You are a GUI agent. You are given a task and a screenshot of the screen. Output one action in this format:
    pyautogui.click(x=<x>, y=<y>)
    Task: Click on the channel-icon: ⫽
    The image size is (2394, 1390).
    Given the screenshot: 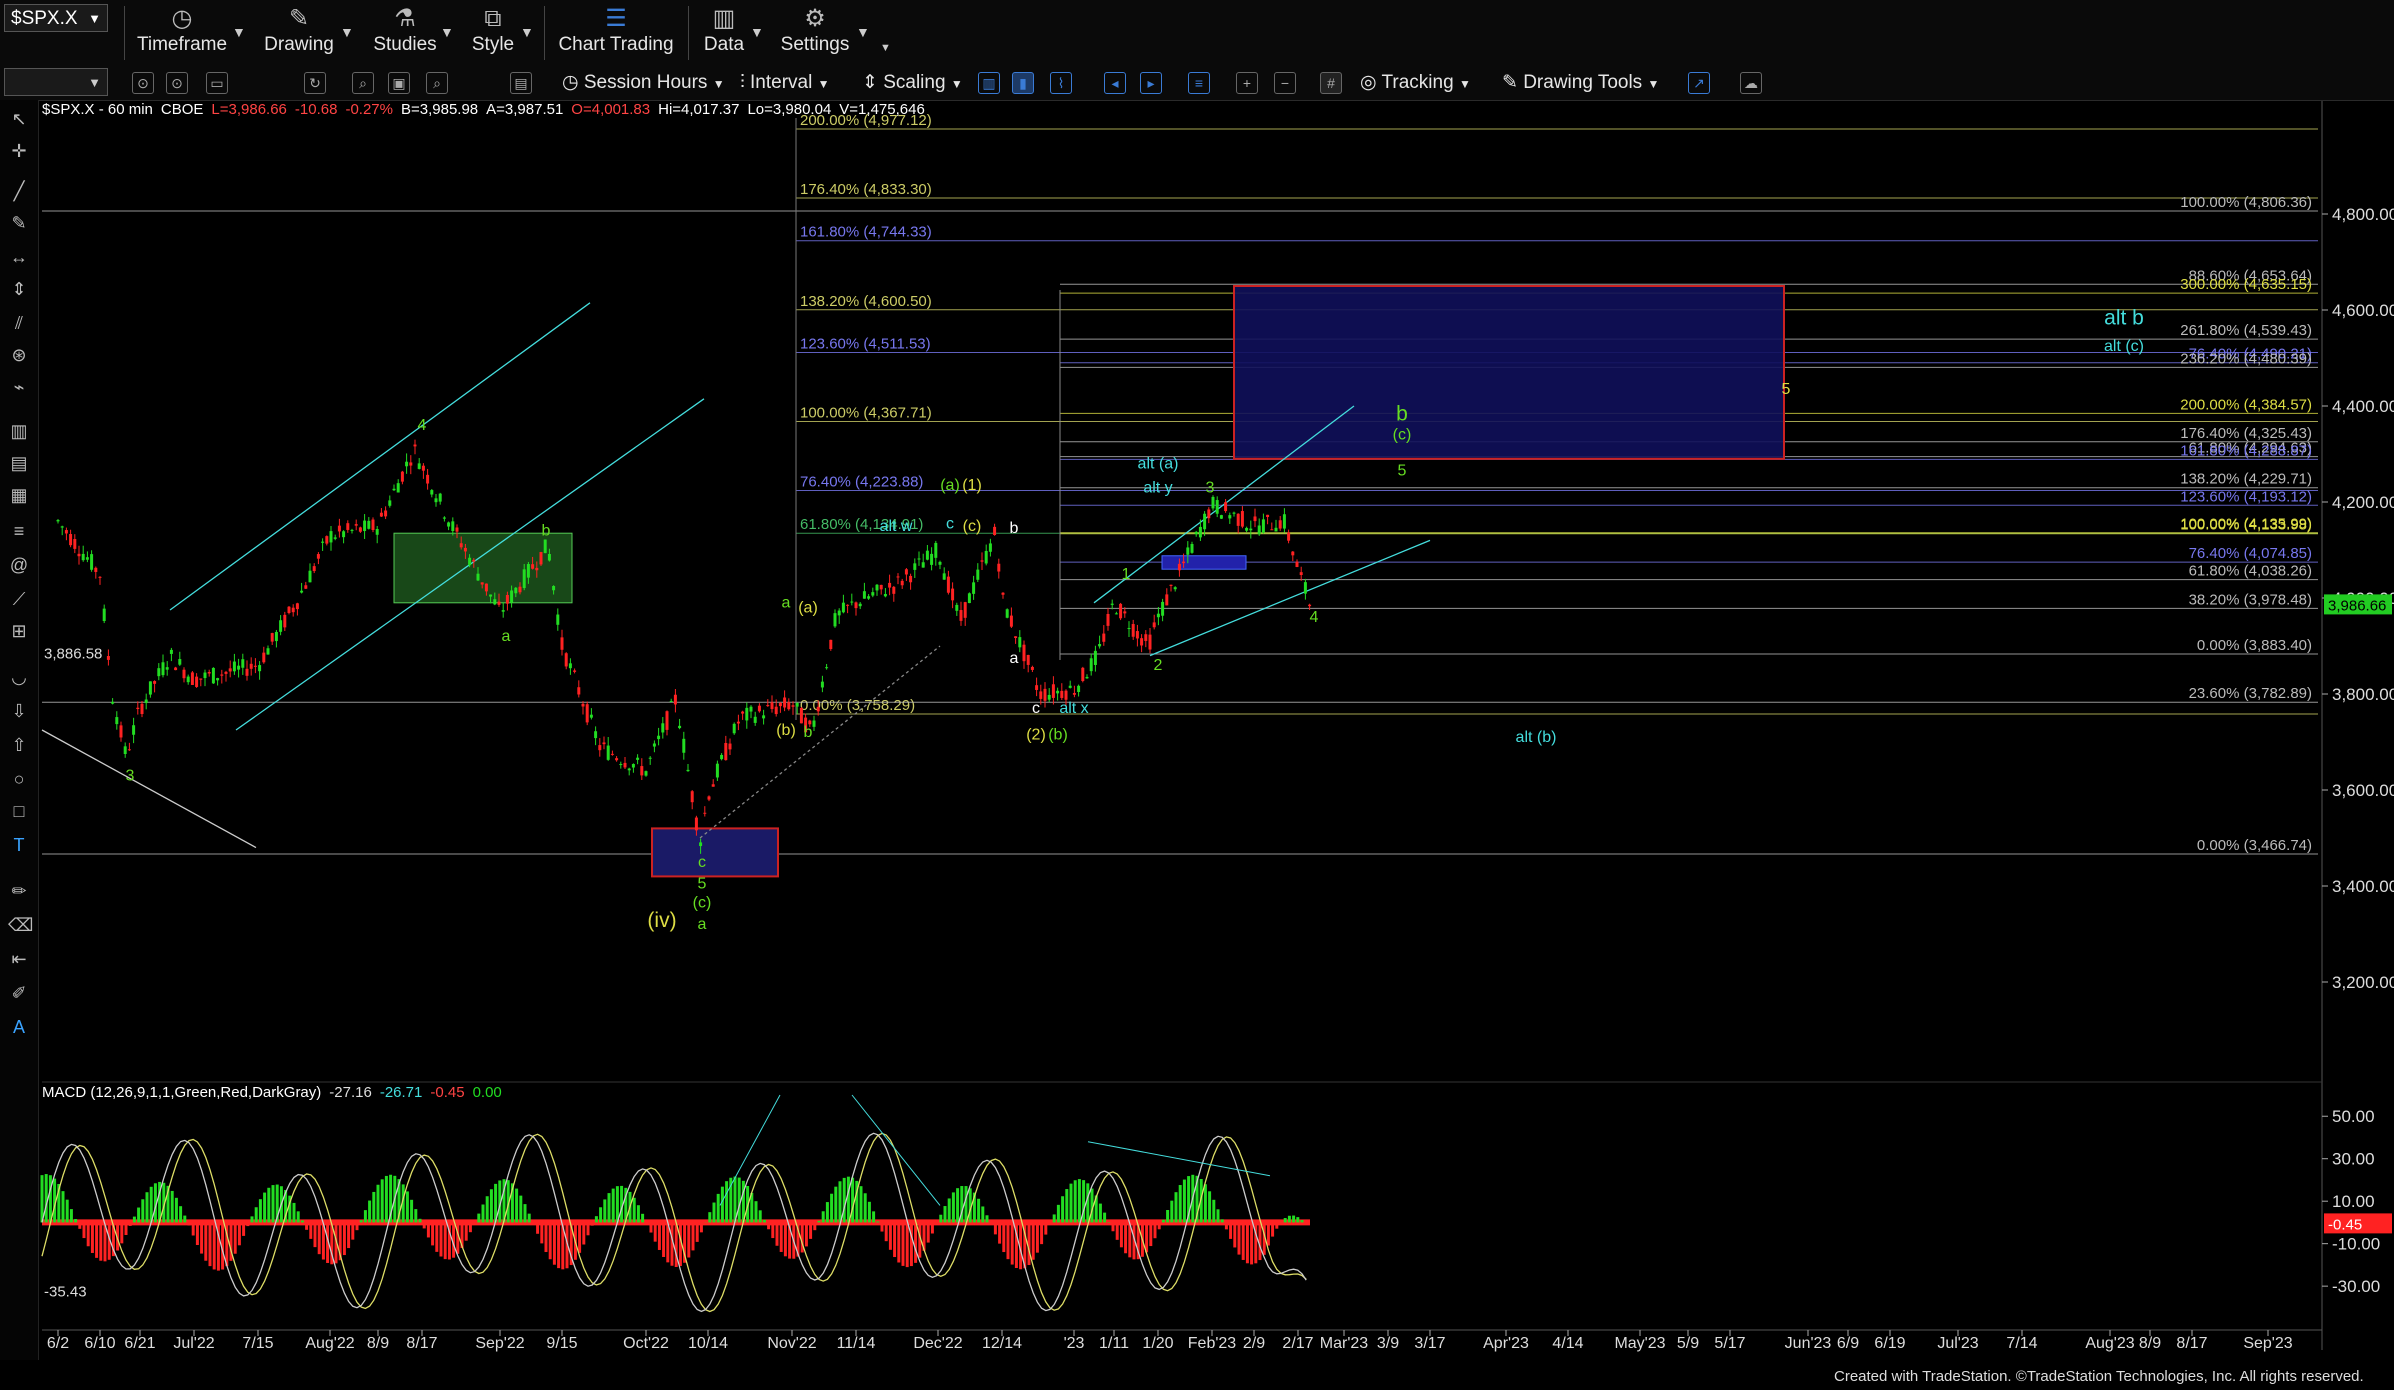 What is the action you would take?
    pyautogui.click(x=19, y=323)
    